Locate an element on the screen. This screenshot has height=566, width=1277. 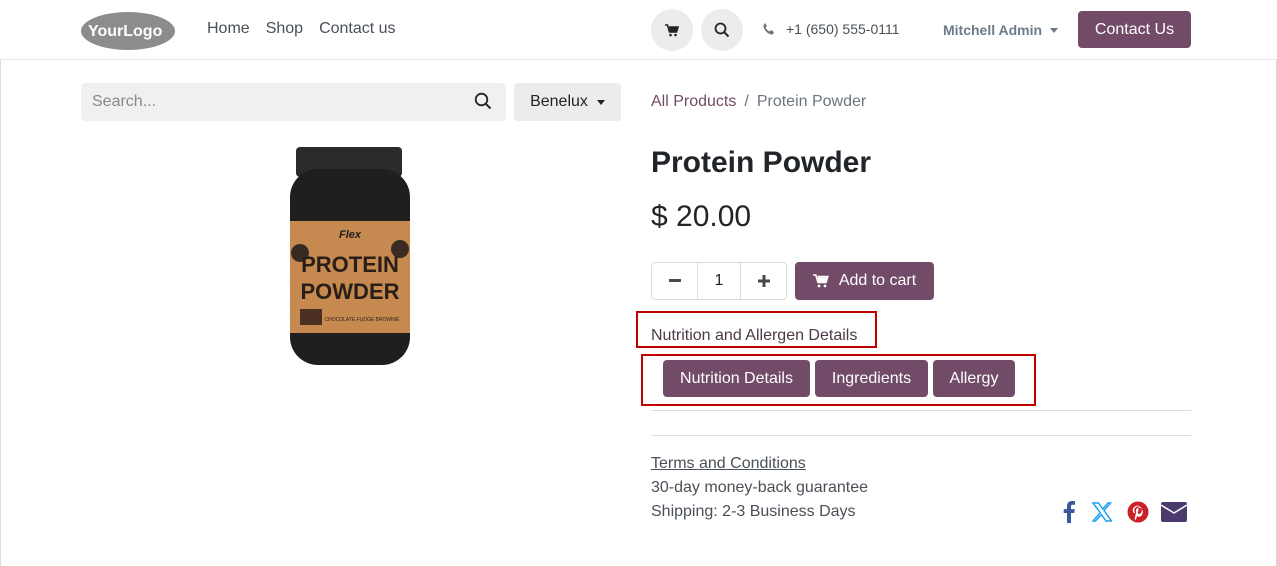
x-twitter-icon is located at coordinates (1102, 512).